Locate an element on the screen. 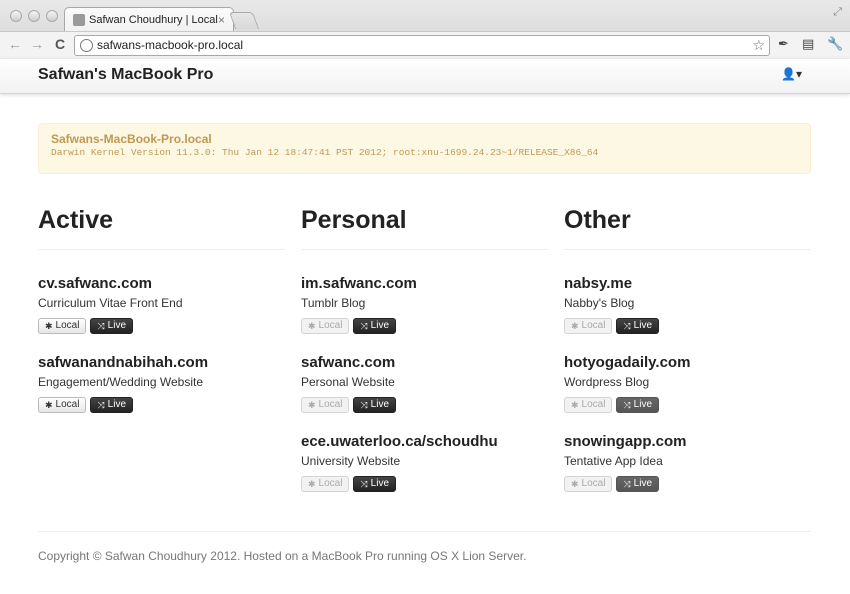 The height and width of the screenshot is (594, 850). tab-close-icon: × is located at coordinates (221, 20).